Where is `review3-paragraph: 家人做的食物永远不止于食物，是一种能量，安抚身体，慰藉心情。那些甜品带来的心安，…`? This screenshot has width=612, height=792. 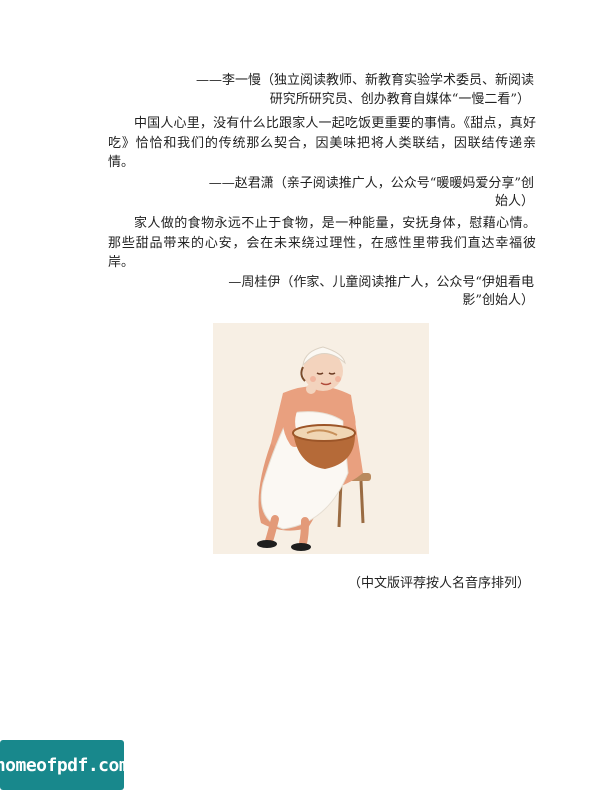
review3-paragraph: 家人做的食物永远不止于食物，是一种能量，安抚身体，慰藉心情。那些甜品带来的心安，… is located at coordinates (322, 243).